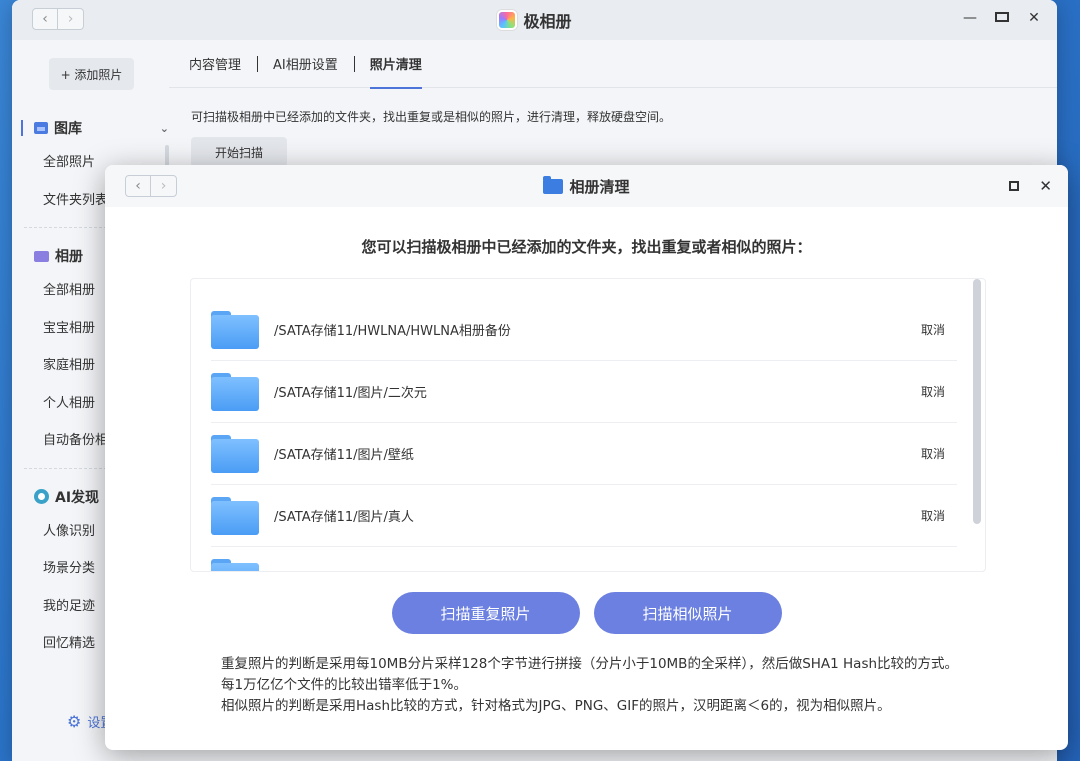  I want to click on dialog-title-text: 相册清理, so click(599, 186).